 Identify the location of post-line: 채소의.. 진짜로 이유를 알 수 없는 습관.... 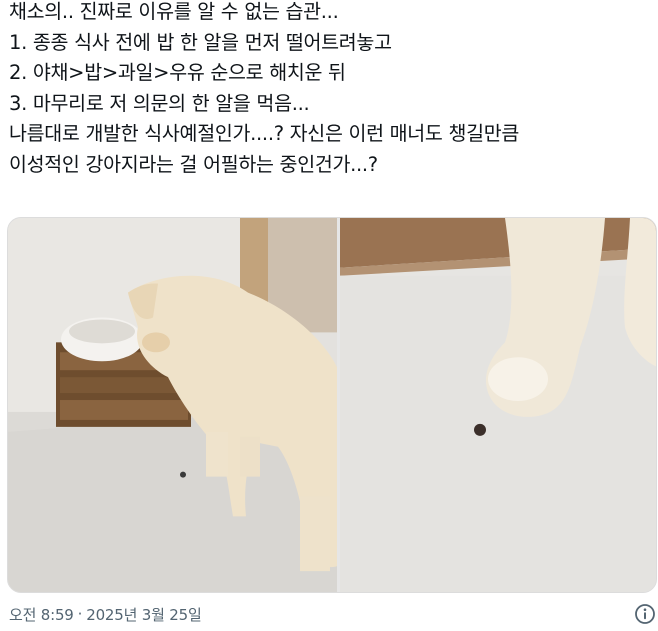
(174, 11).